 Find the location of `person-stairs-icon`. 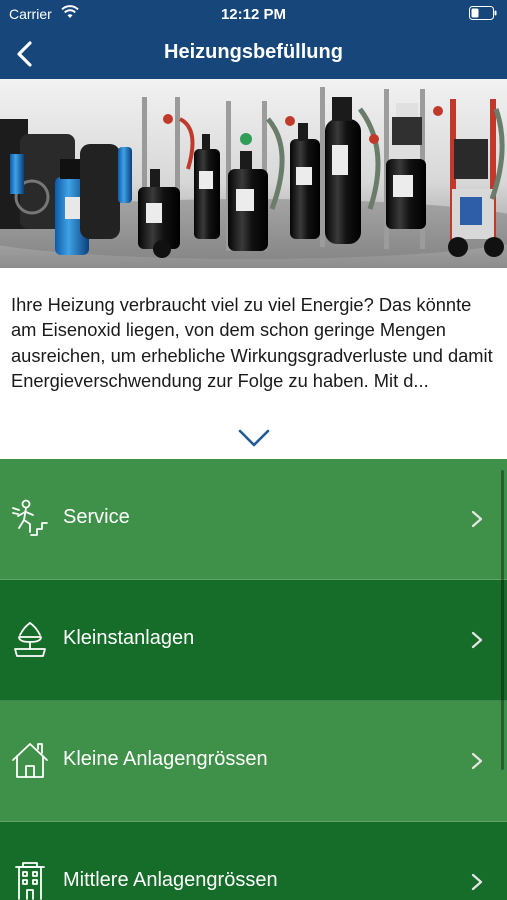

person-stairs-icon is located at coordinates (30, 517).